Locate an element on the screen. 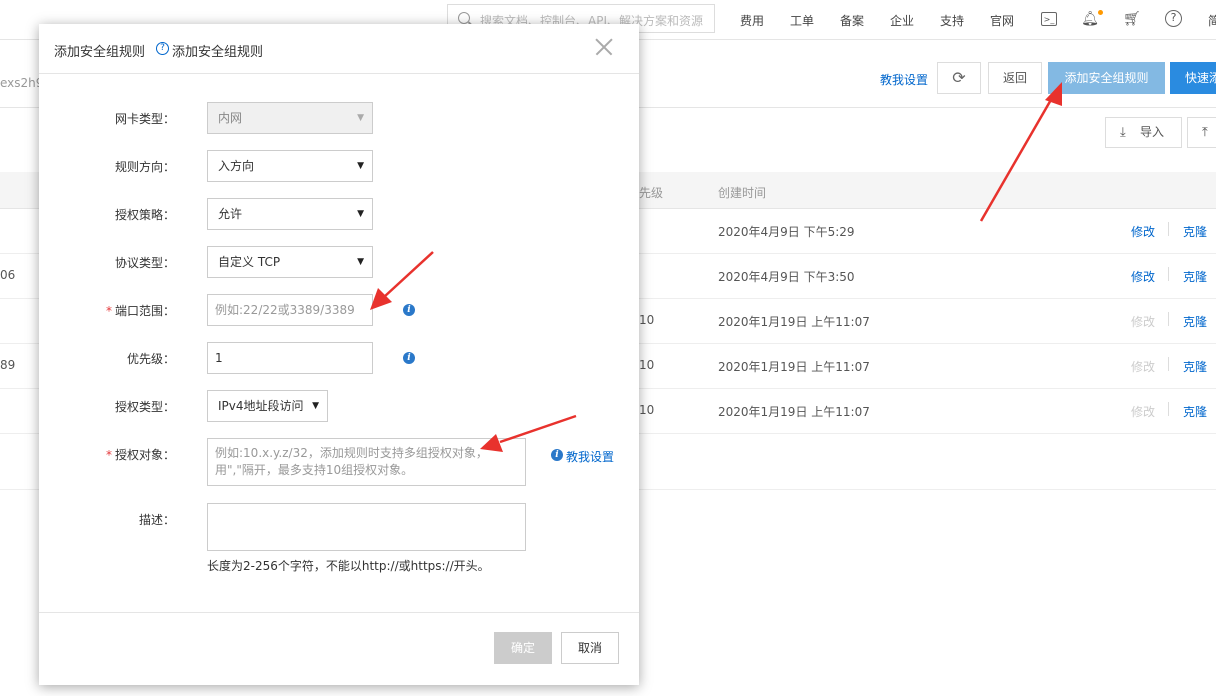  nic-type-select: 内网 ▼ is located at coordinates (290, 118).